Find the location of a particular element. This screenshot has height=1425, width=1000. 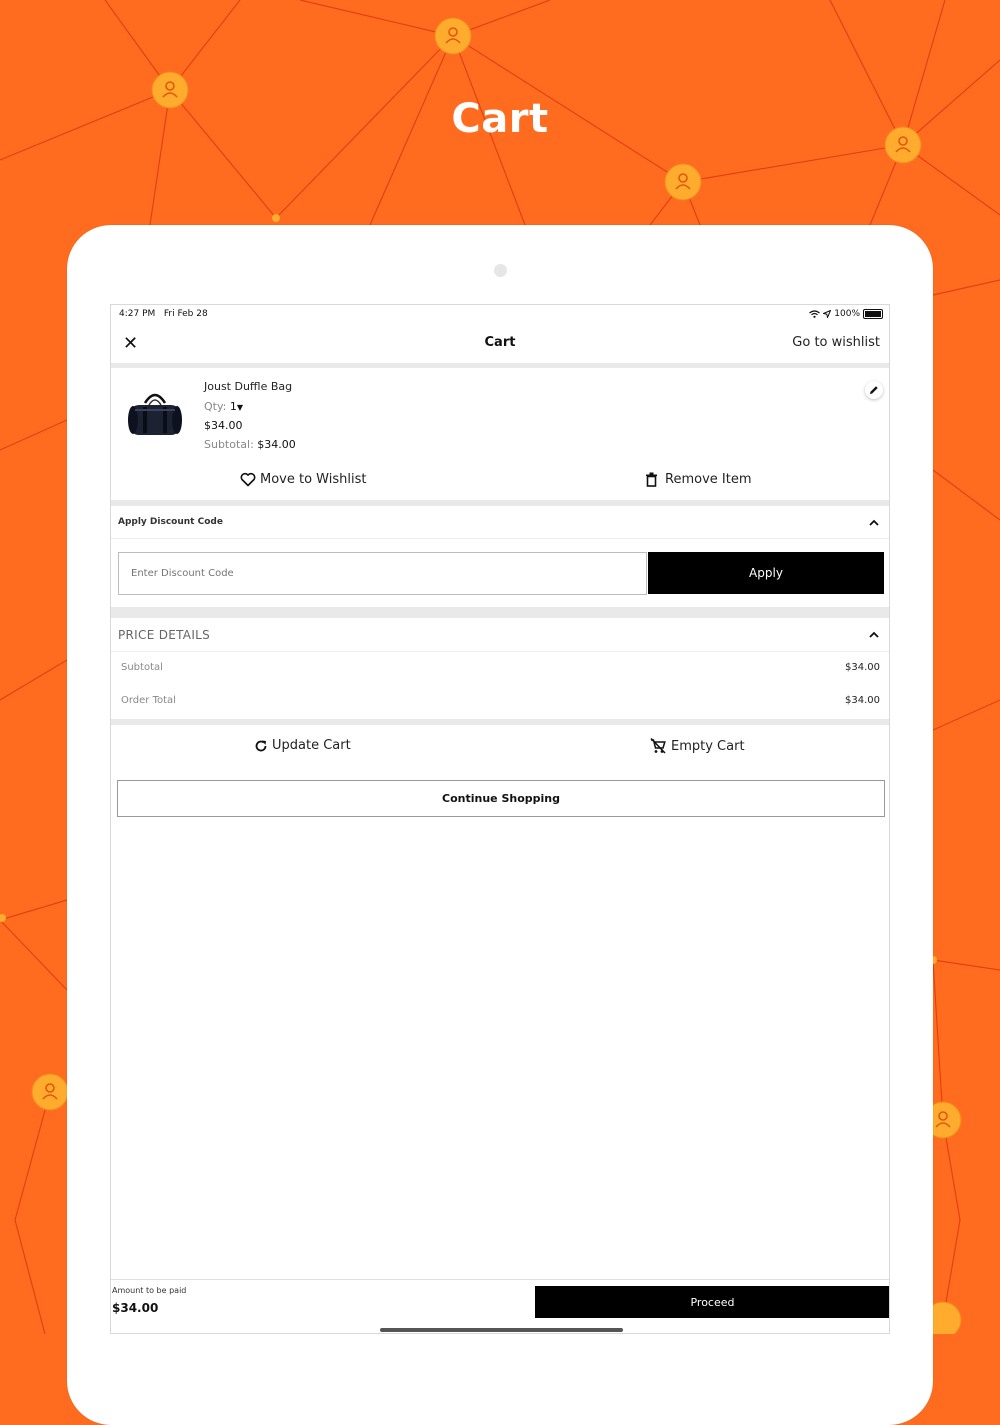

empty-cart-label: Empty Cart is located at coordinates (708, 746).